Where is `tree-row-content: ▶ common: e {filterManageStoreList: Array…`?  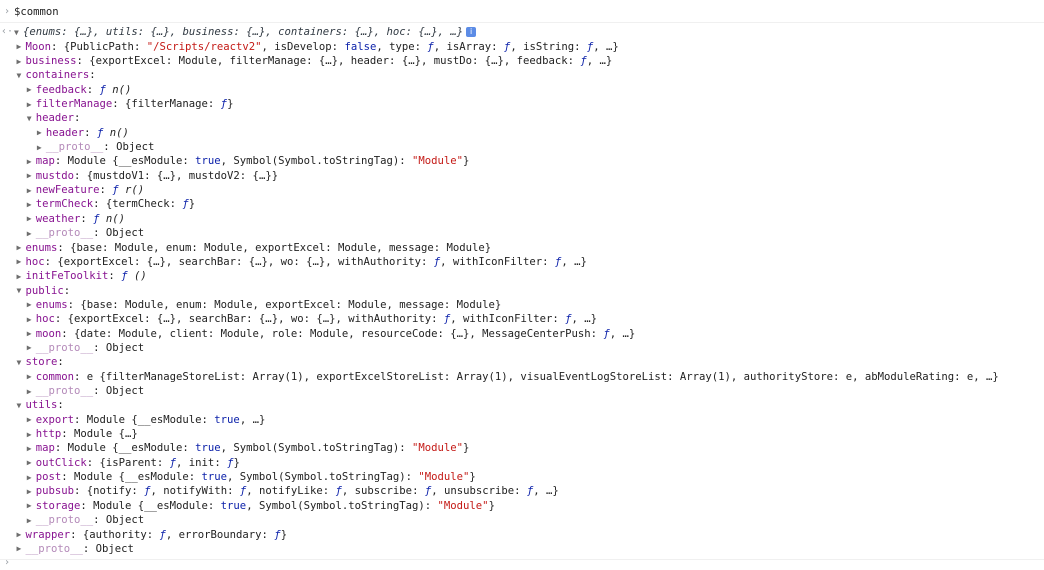
tree-row-content: ▶ common: e {filterManageStoreList: Array… is located at coordinates (513, 377).